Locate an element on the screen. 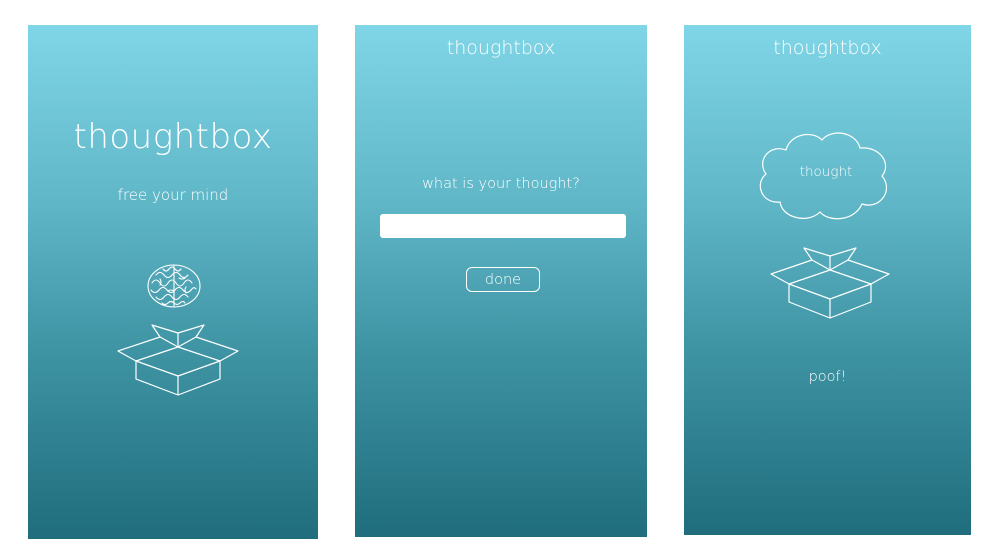 The width and height of the screenshot is (1000, 558). status-text: poof! is located at coordinates (827, 377).